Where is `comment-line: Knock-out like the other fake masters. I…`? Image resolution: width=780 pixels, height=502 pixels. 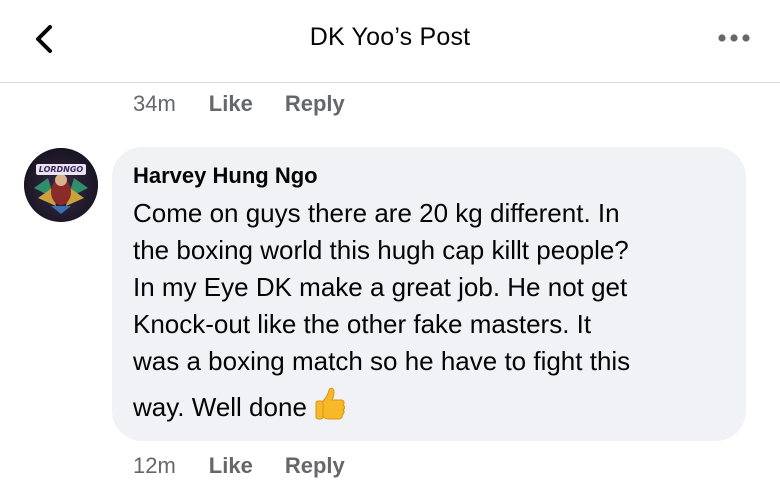 comment-line: Knock-out like the other fake masters. I… is located at coordinates (362, 324).